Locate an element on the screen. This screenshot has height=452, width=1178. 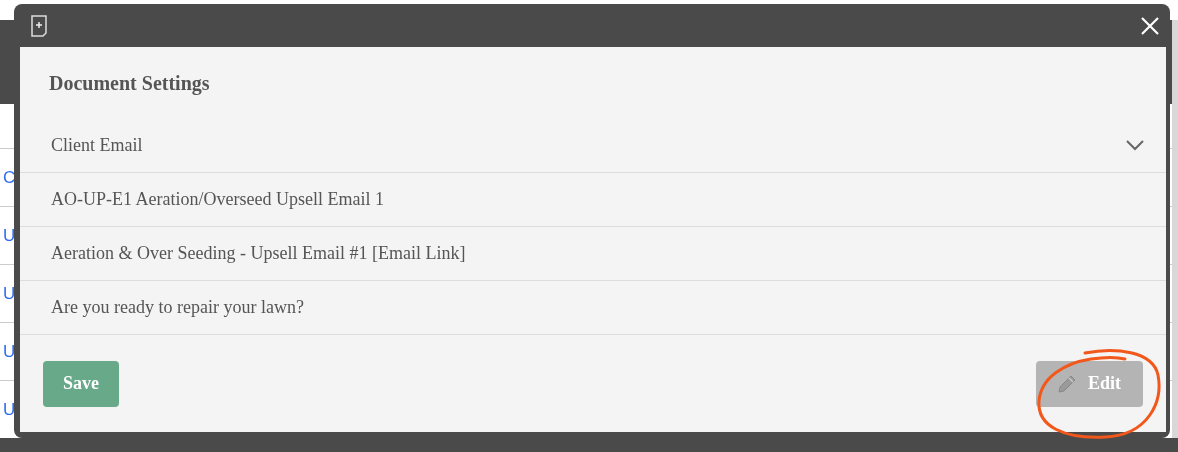
dialog-title: Document Settings is located at coordinates (129, 83).